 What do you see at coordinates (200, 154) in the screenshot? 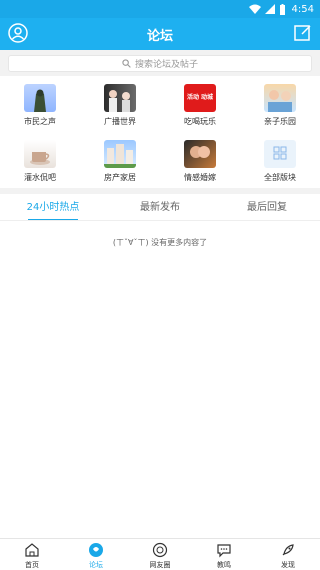
I see `love-marriage-thumb` at bounding box center [200, 154].